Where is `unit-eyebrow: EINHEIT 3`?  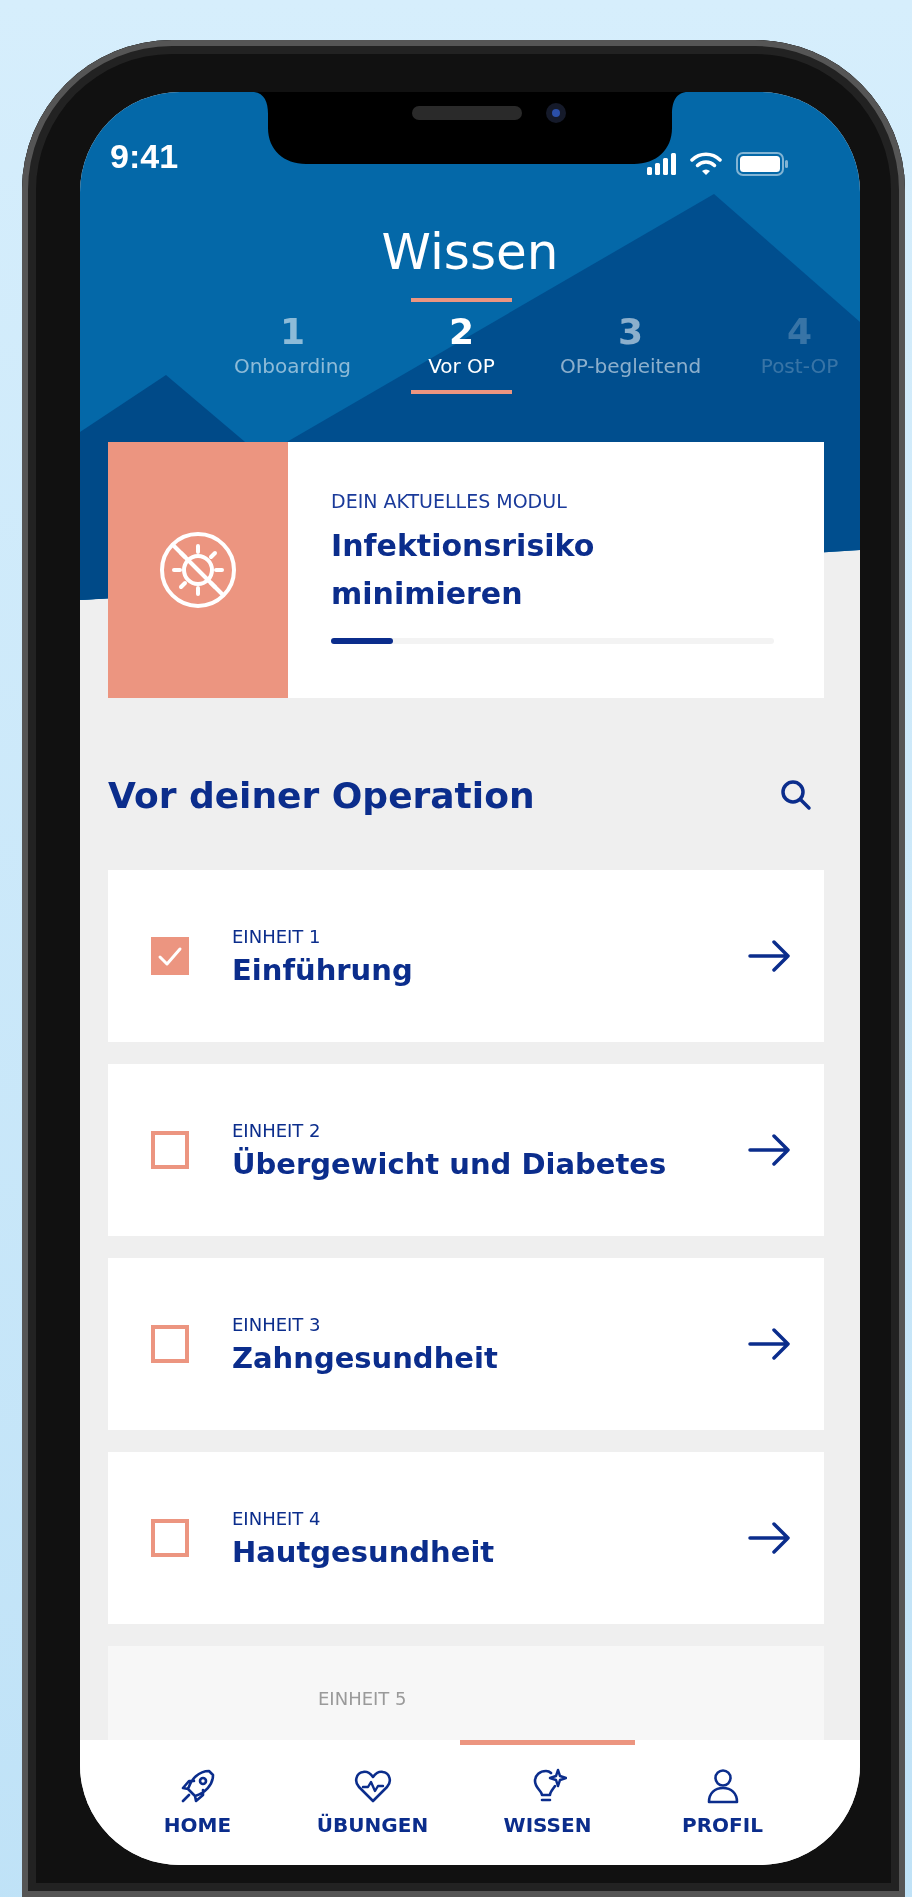 unit-eyebrow: EINHEIT 3 is located at coordinates (277, 1324).